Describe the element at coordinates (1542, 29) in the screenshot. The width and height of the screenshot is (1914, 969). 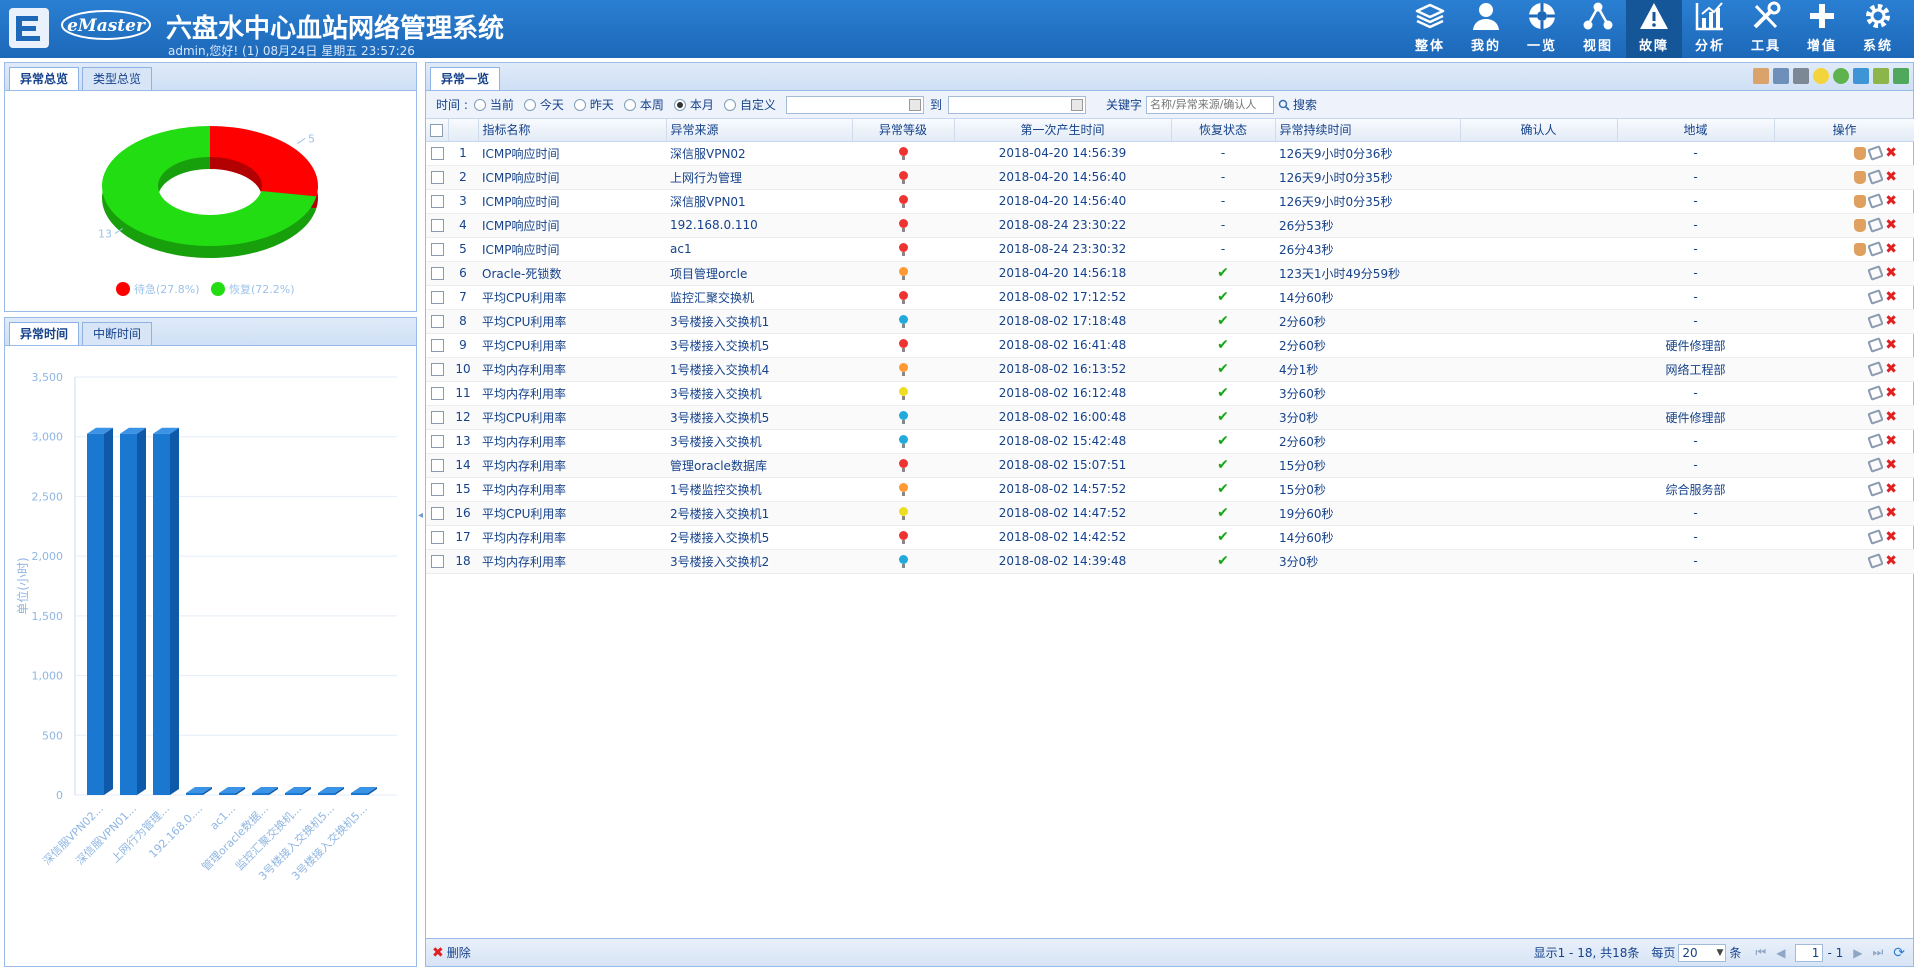
I see `nav-item-overview: 一览` at that location.